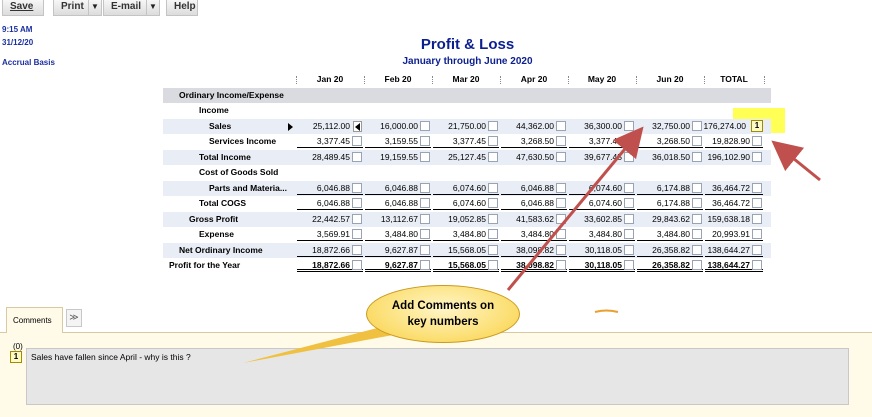 The width and height of the screenshot is (872, 417). Describe the element at coordinates (398, 79) in the screenshot. I see `column-header: Feb 20` at that location.